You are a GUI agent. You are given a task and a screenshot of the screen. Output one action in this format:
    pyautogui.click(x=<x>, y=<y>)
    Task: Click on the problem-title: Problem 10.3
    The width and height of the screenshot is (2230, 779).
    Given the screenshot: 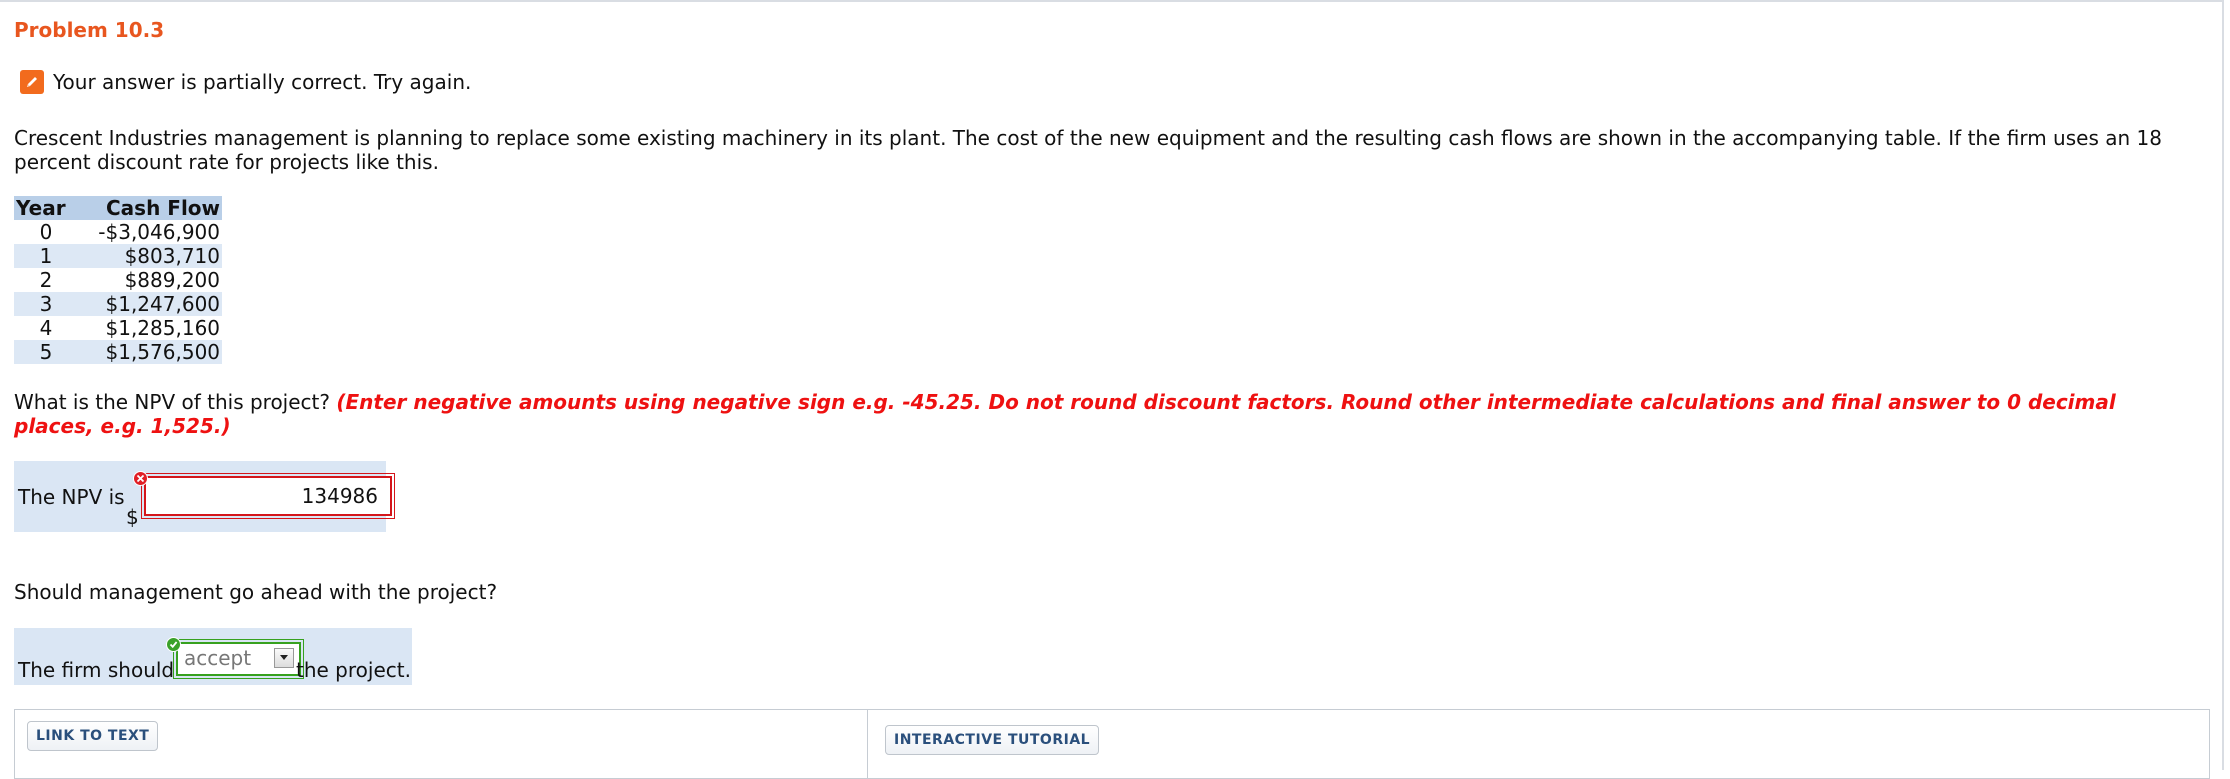 What is the action you would take?
    pyautogui.click(x=89, y=30)
    